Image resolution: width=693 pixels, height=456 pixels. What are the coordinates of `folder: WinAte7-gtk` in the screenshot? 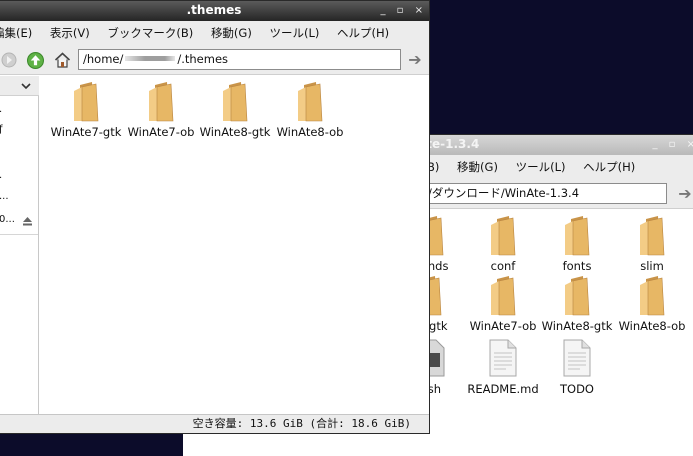 It's located at (86, 110).